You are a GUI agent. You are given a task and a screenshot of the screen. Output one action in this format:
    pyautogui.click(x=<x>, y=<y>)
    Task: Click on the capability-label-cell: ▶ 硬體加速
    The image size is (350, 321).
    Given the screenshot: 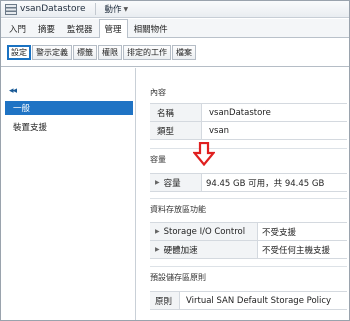 What is the action you would take?
    pyautogui.click(x=204, y=249)
    